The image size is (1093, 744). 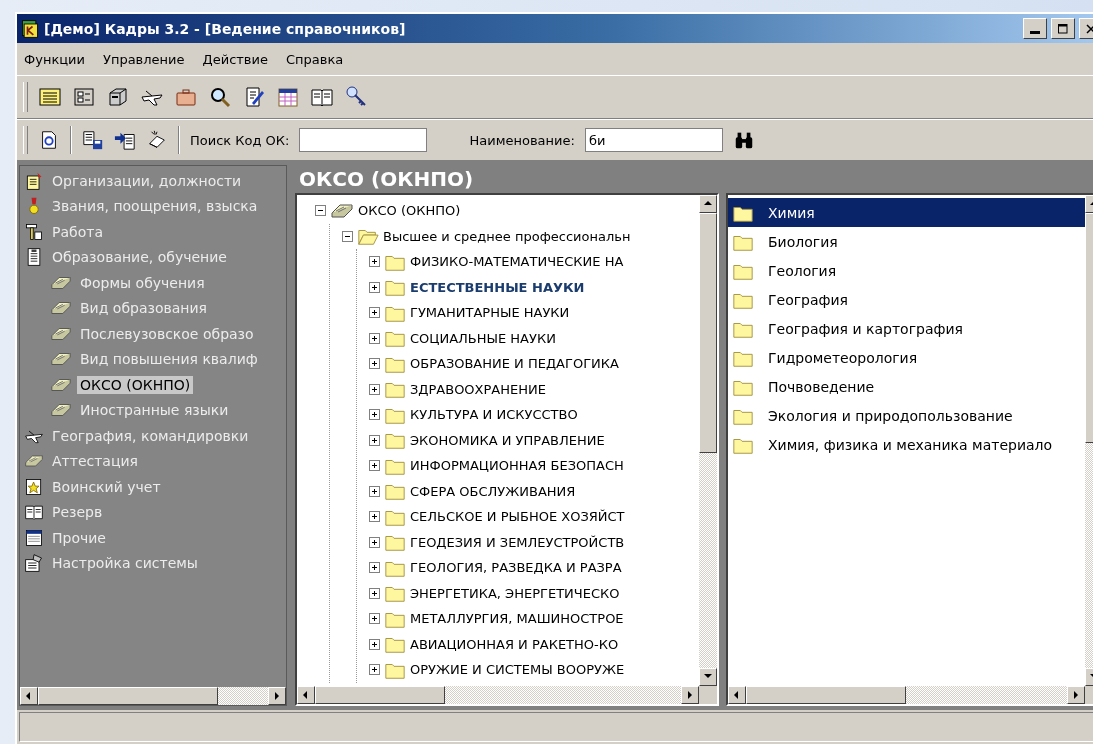 What do you see at coordinates (906, 299) in the screenshot?
I see `list-item: География` at bounding box center [906, 299].